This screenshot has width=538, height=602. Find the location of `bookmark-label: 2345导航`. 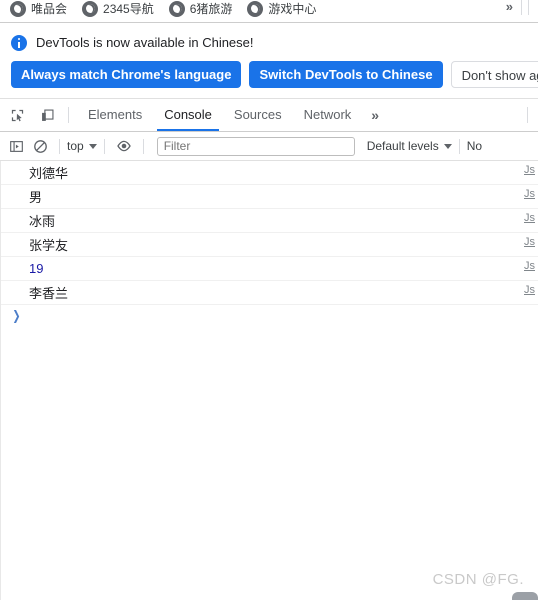

bookmark-label: 2345导航 is located at coordinates (128, 9).